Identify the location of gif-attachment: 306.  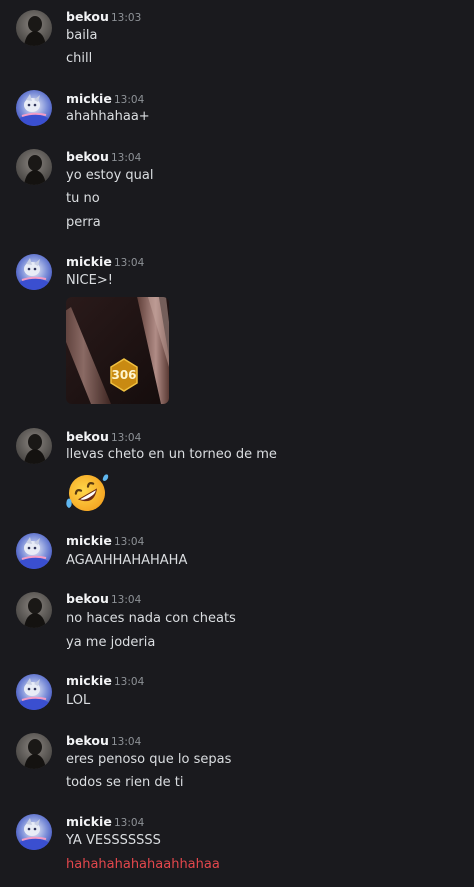
(117, 350).